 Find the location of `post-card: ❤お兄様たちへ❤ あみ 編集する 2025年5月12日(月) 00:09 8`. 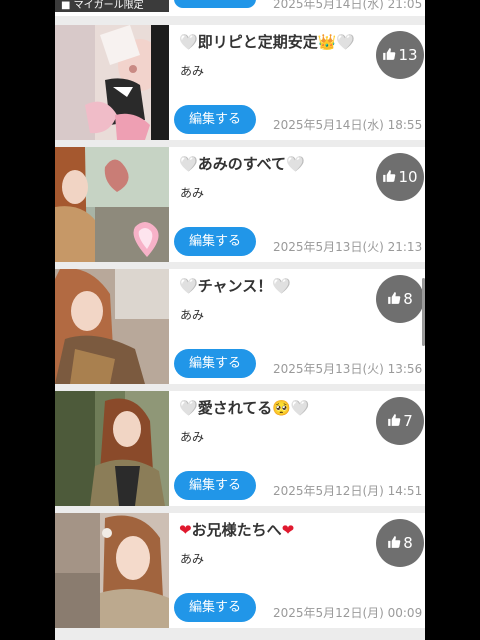

post-card: ❤お兄様たちへ❤ あみ 編集する 2025年5月12日(月) 00:09 8 is located at coordinates (240, 570).